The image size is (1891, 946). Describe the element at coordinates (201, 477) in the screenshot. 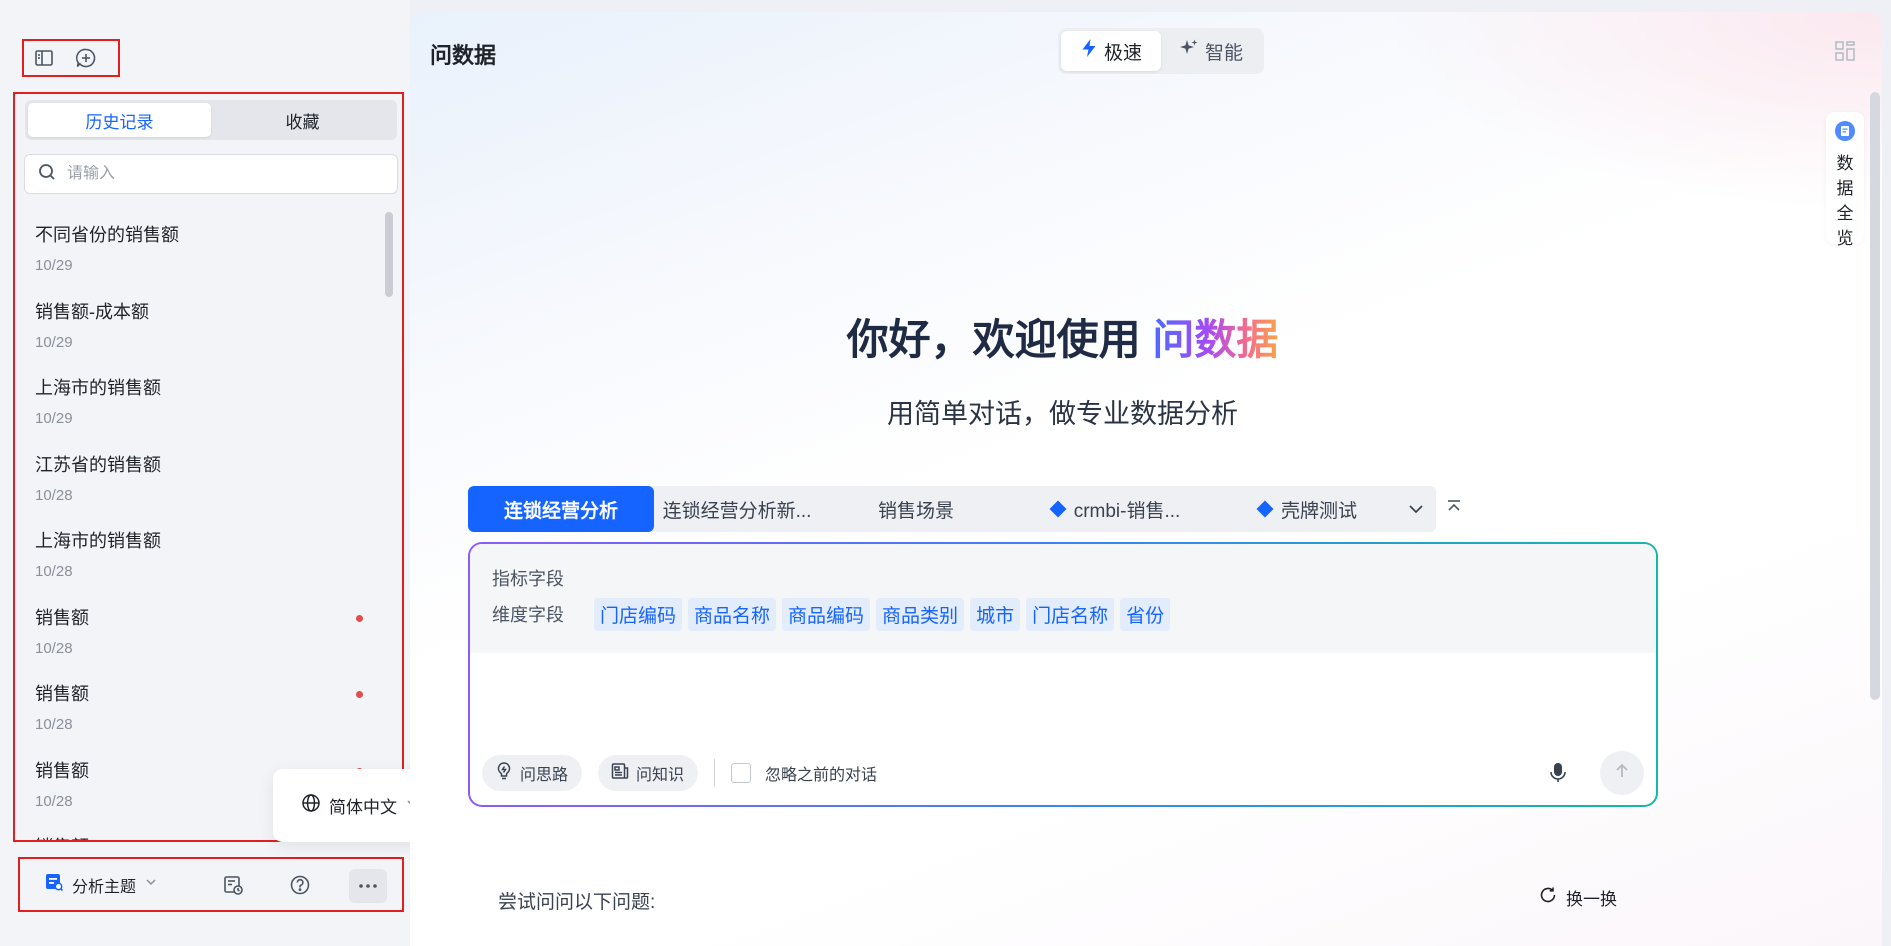

I see `history-item: 江苏省的销售额 10/28` at that location.